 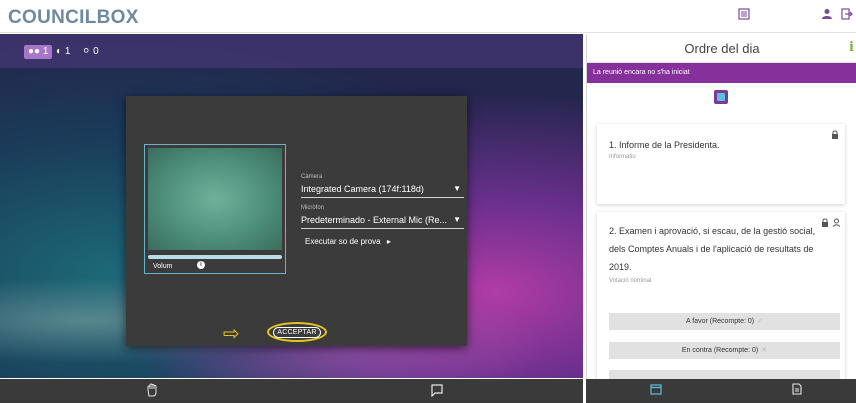 I want to click on online-count: 1, so click(x=67, y=51).